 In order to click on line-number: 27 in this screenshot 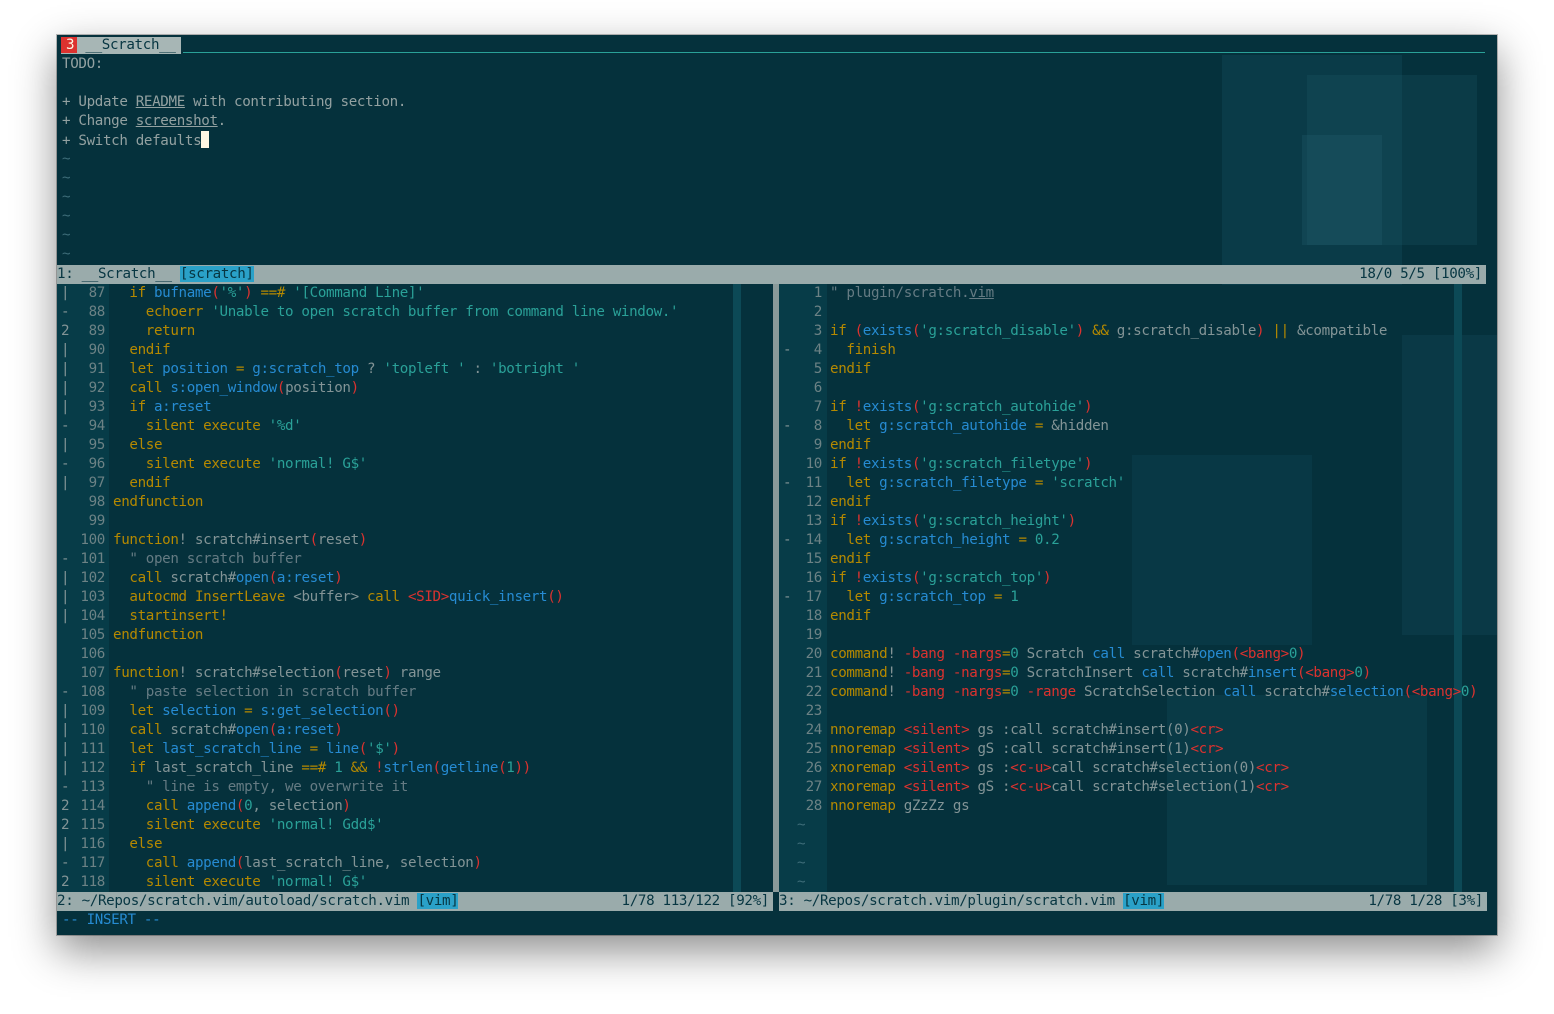, I will do `click(814, 787)`.